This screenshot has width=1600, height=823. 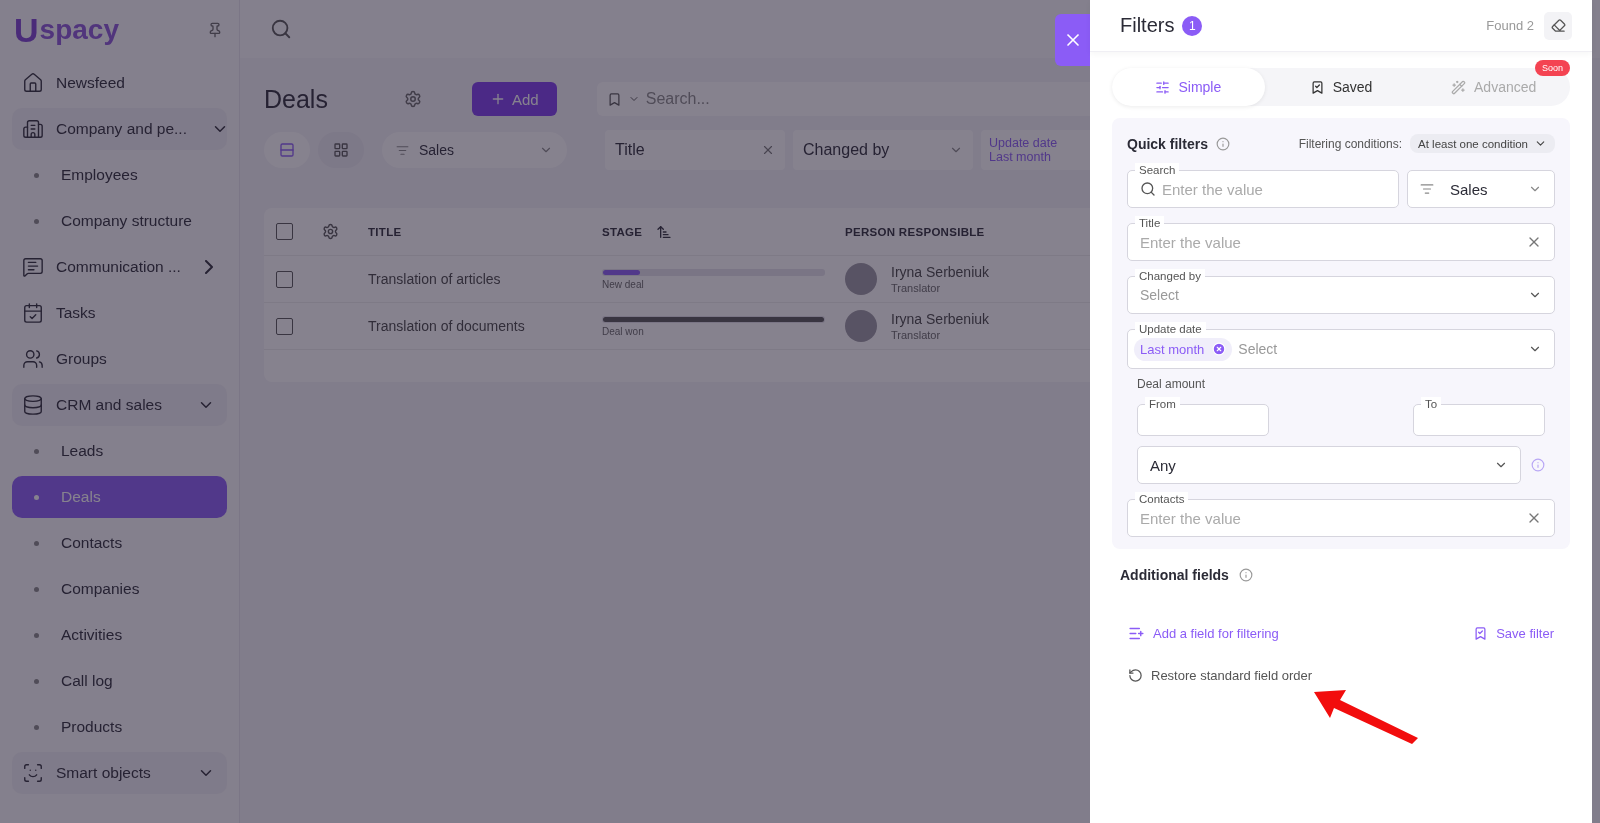 I want to click on field-label: Contacts, so click(x=1162, y=499).